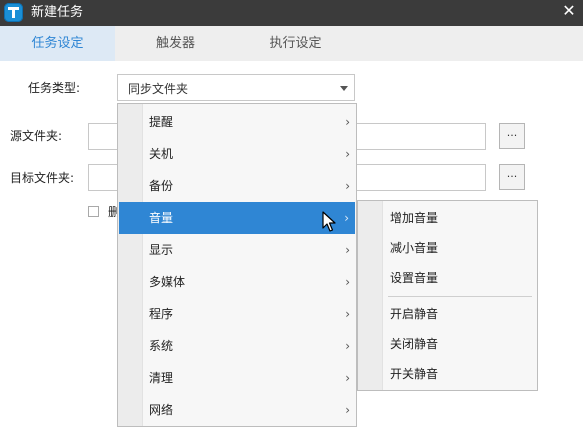 Image resolution: width=583 pixels, height=437 pixels. What do you see at coordinates (237, 282) in the screenshot?
I see `menu-item-multimedia: 多媒体 ›` at bounding box center [237, 282].